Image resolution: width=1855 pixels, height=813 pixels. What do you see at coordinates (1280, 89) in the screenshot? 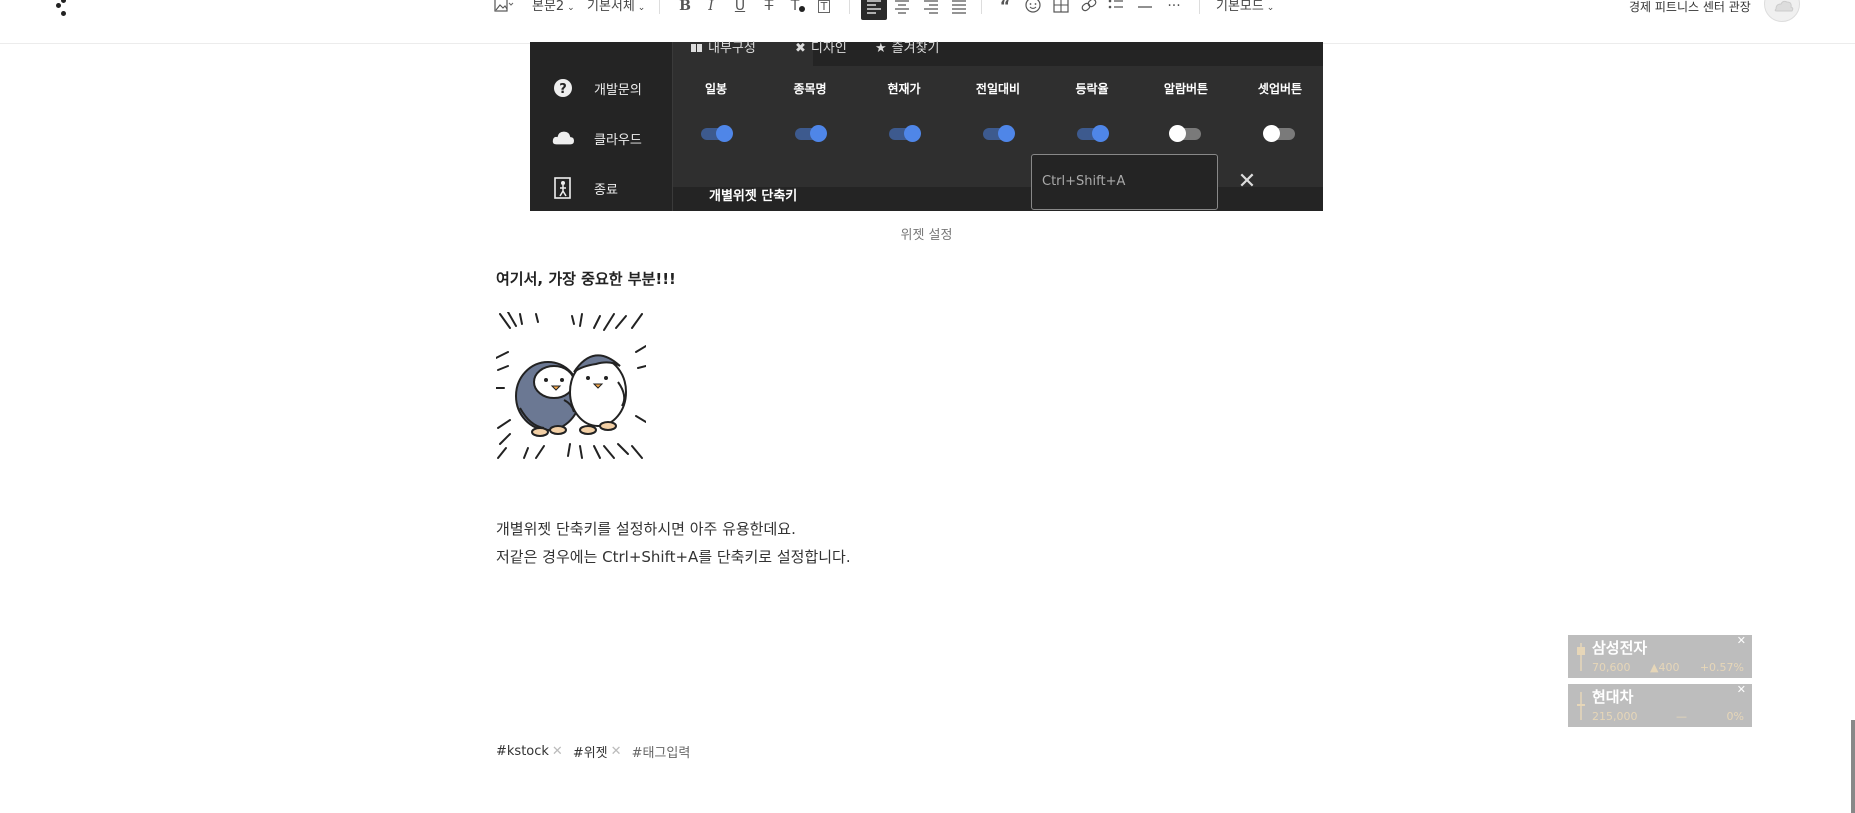
I see `toggle-label-setup-button: 셋업버튼` at bounding box center [1280, 89].